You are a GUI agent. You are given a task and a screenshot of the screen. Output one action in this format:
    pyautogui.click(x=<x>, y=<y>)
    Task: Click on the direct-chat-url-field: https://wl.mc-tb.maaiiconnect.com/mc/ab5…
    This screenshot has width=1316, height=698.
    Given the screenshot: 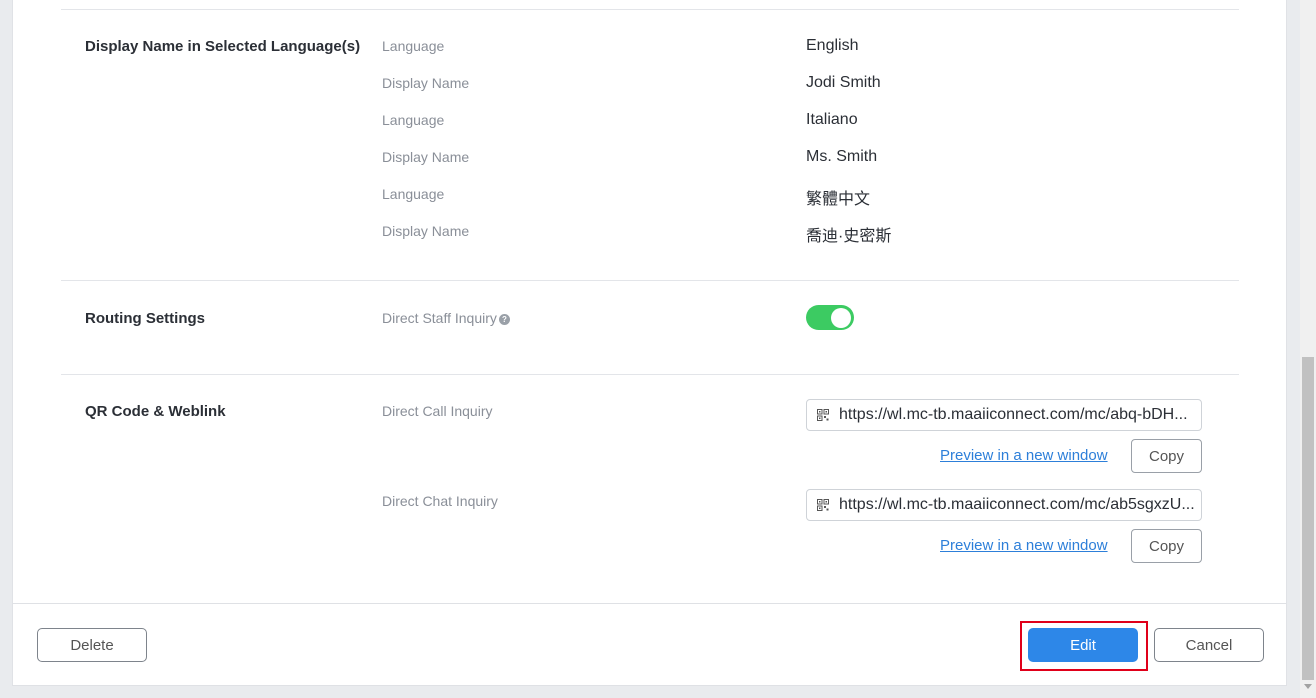 What is the action you would take?
    pyautogui.click(x=1004, y=505)
    